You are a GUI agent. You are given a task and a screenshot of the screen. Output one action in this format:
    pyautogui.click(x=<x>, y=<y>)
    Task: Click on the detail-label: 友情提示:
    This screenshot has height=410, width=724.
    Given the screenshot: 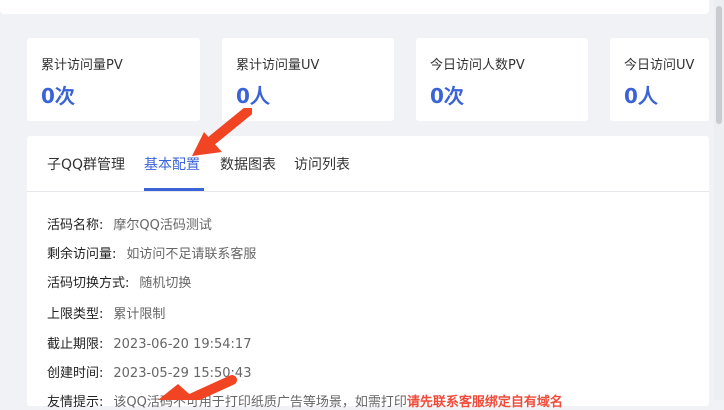 What is the action you would take?
    pyautogui.click(x=75, y=402)
    